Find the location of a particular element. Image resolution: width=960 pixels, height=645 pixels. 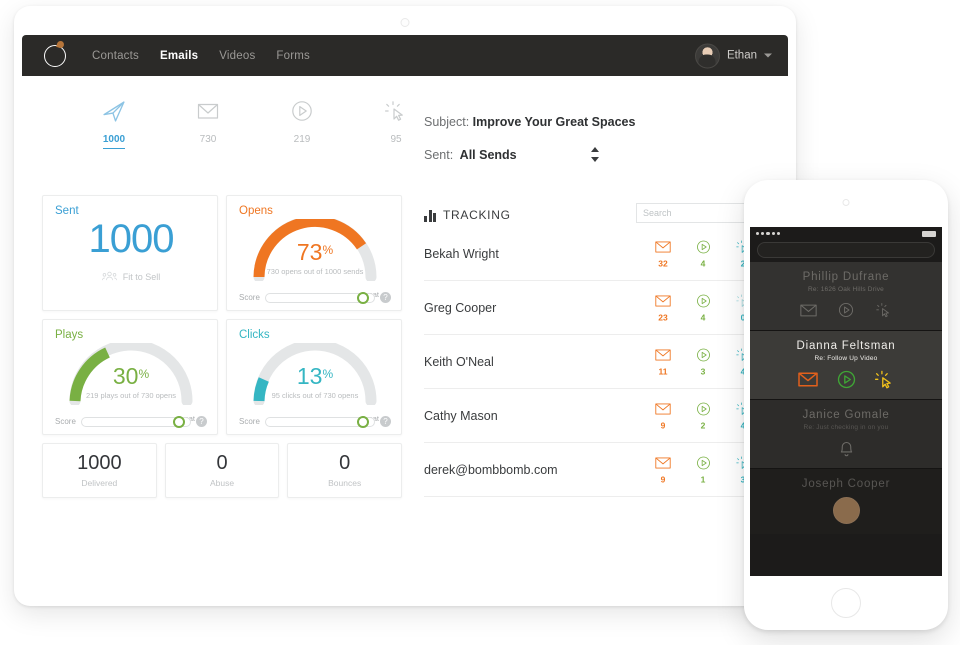

nav-link-videos: Videos is located at coordinates (237, 56).